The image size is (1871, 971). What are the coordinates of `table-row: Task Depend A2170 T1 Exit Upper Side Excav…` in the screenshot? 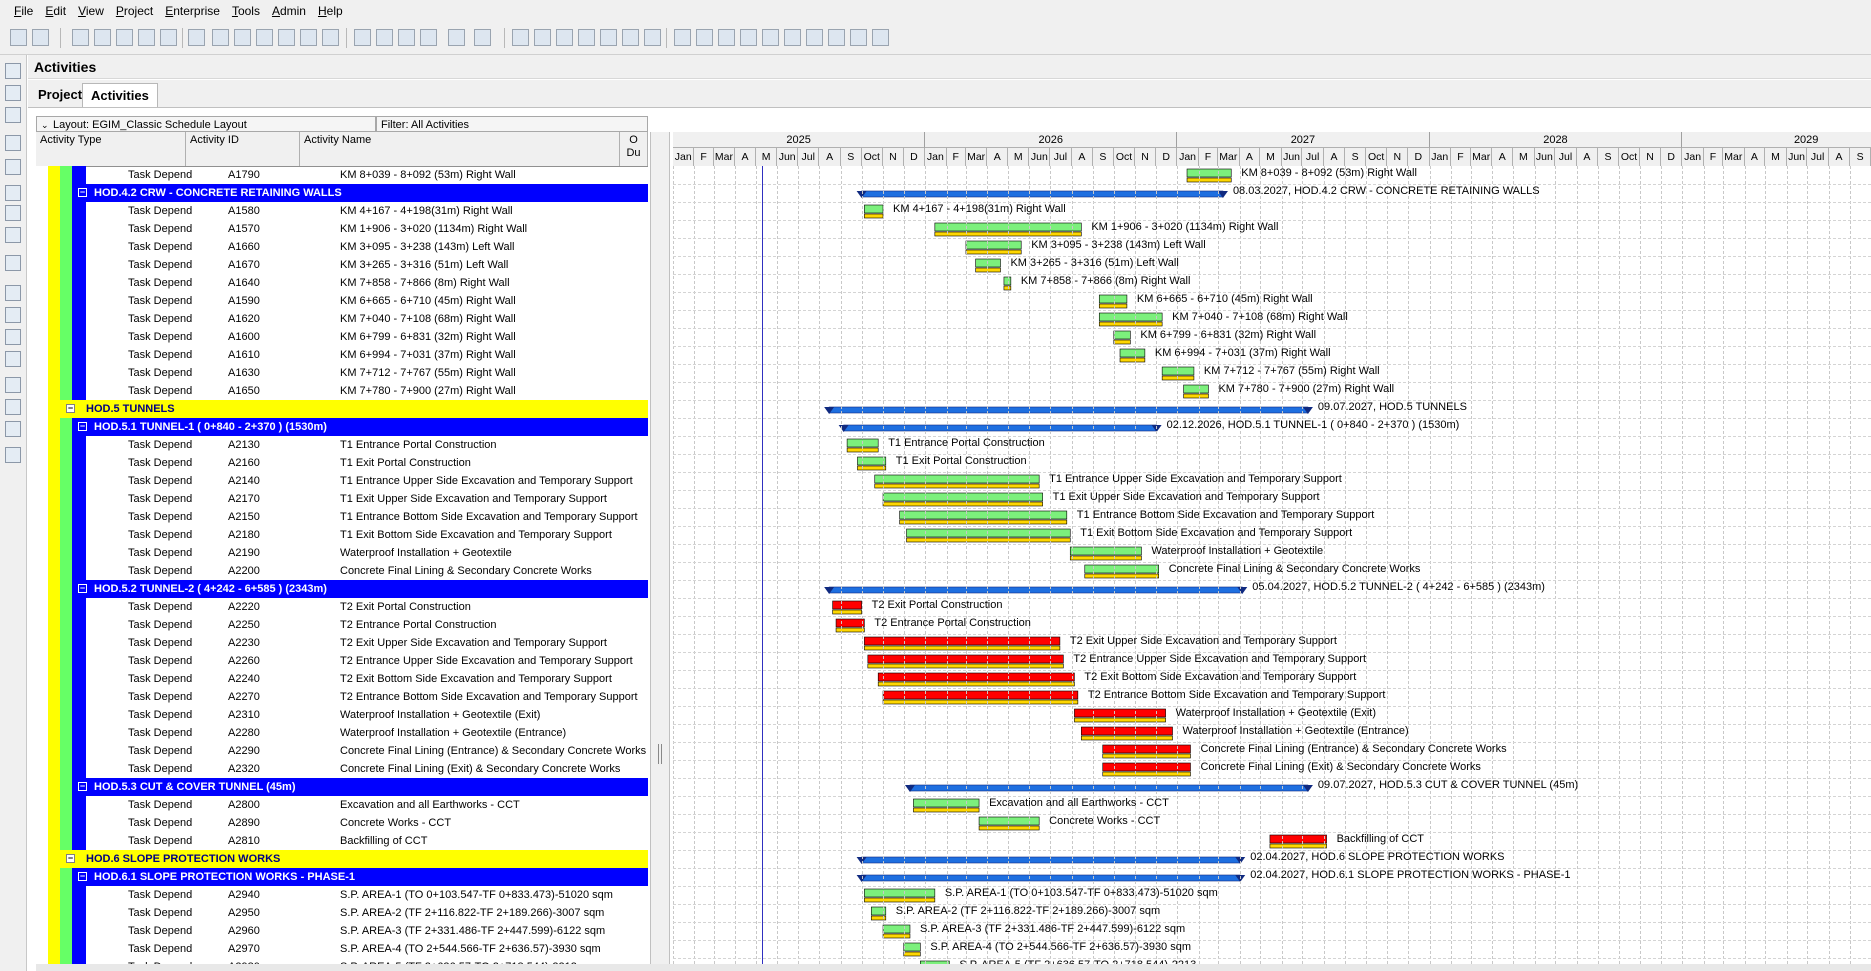 It's located at (342, 499).